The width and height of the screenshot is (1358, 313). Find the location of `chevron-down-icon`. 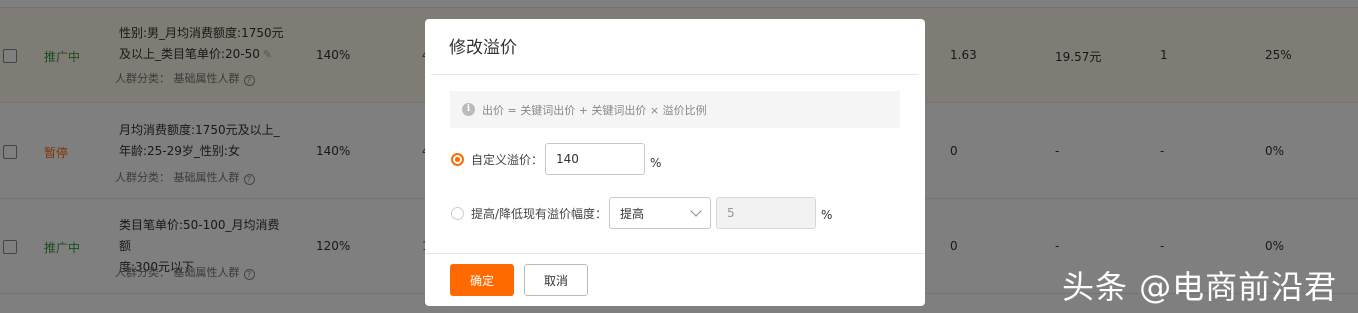

chevron-down-icon is located at coordinates (696, 211).